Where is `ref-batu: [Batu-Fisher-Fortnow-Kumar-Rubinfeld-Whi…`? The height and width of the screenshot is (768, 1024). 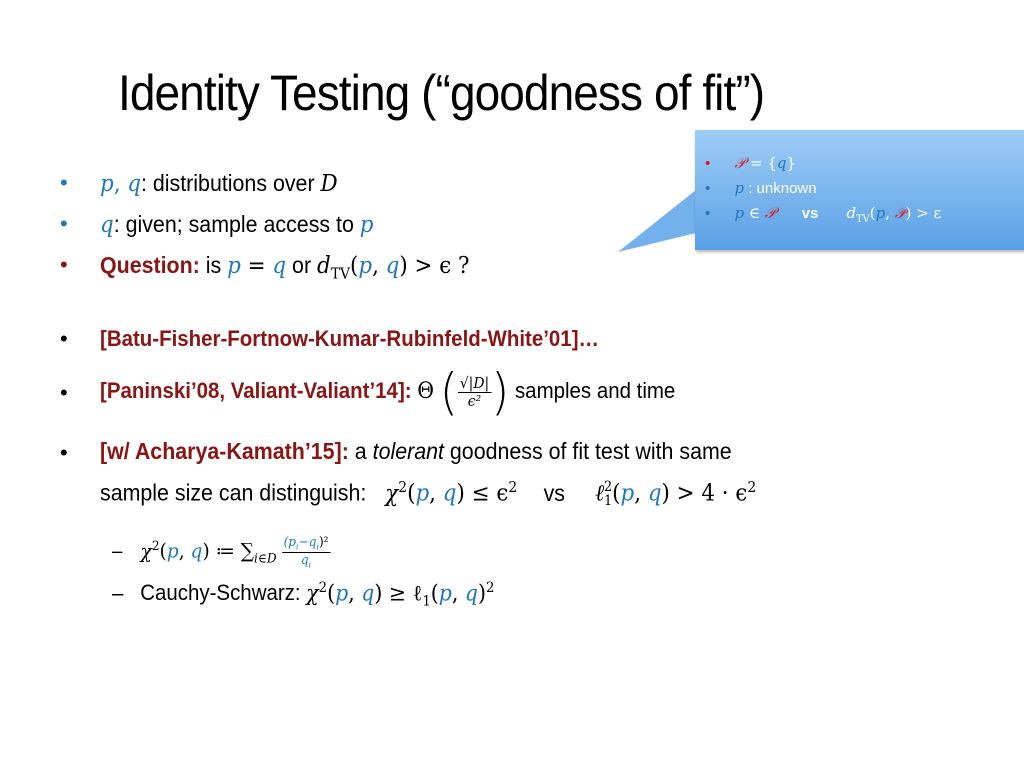
ref-batu: [Batu-Fisher-Fortnow-Kumar-Rubinfeld-Whi… is located at coordinates (349, 338).